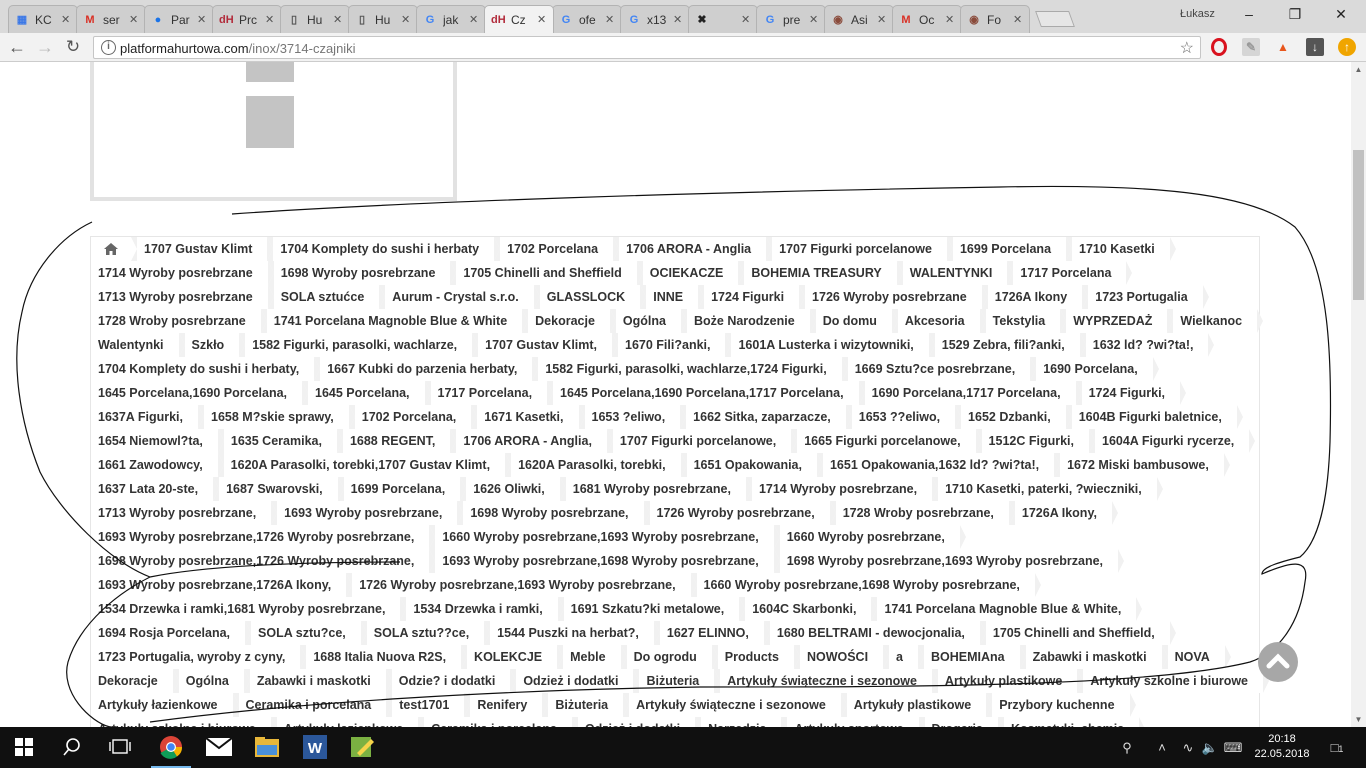  Describe the element at coordinates (995, 19) in the screenshot. I see `browser-tab: ◉ Fo ✕` at that location.